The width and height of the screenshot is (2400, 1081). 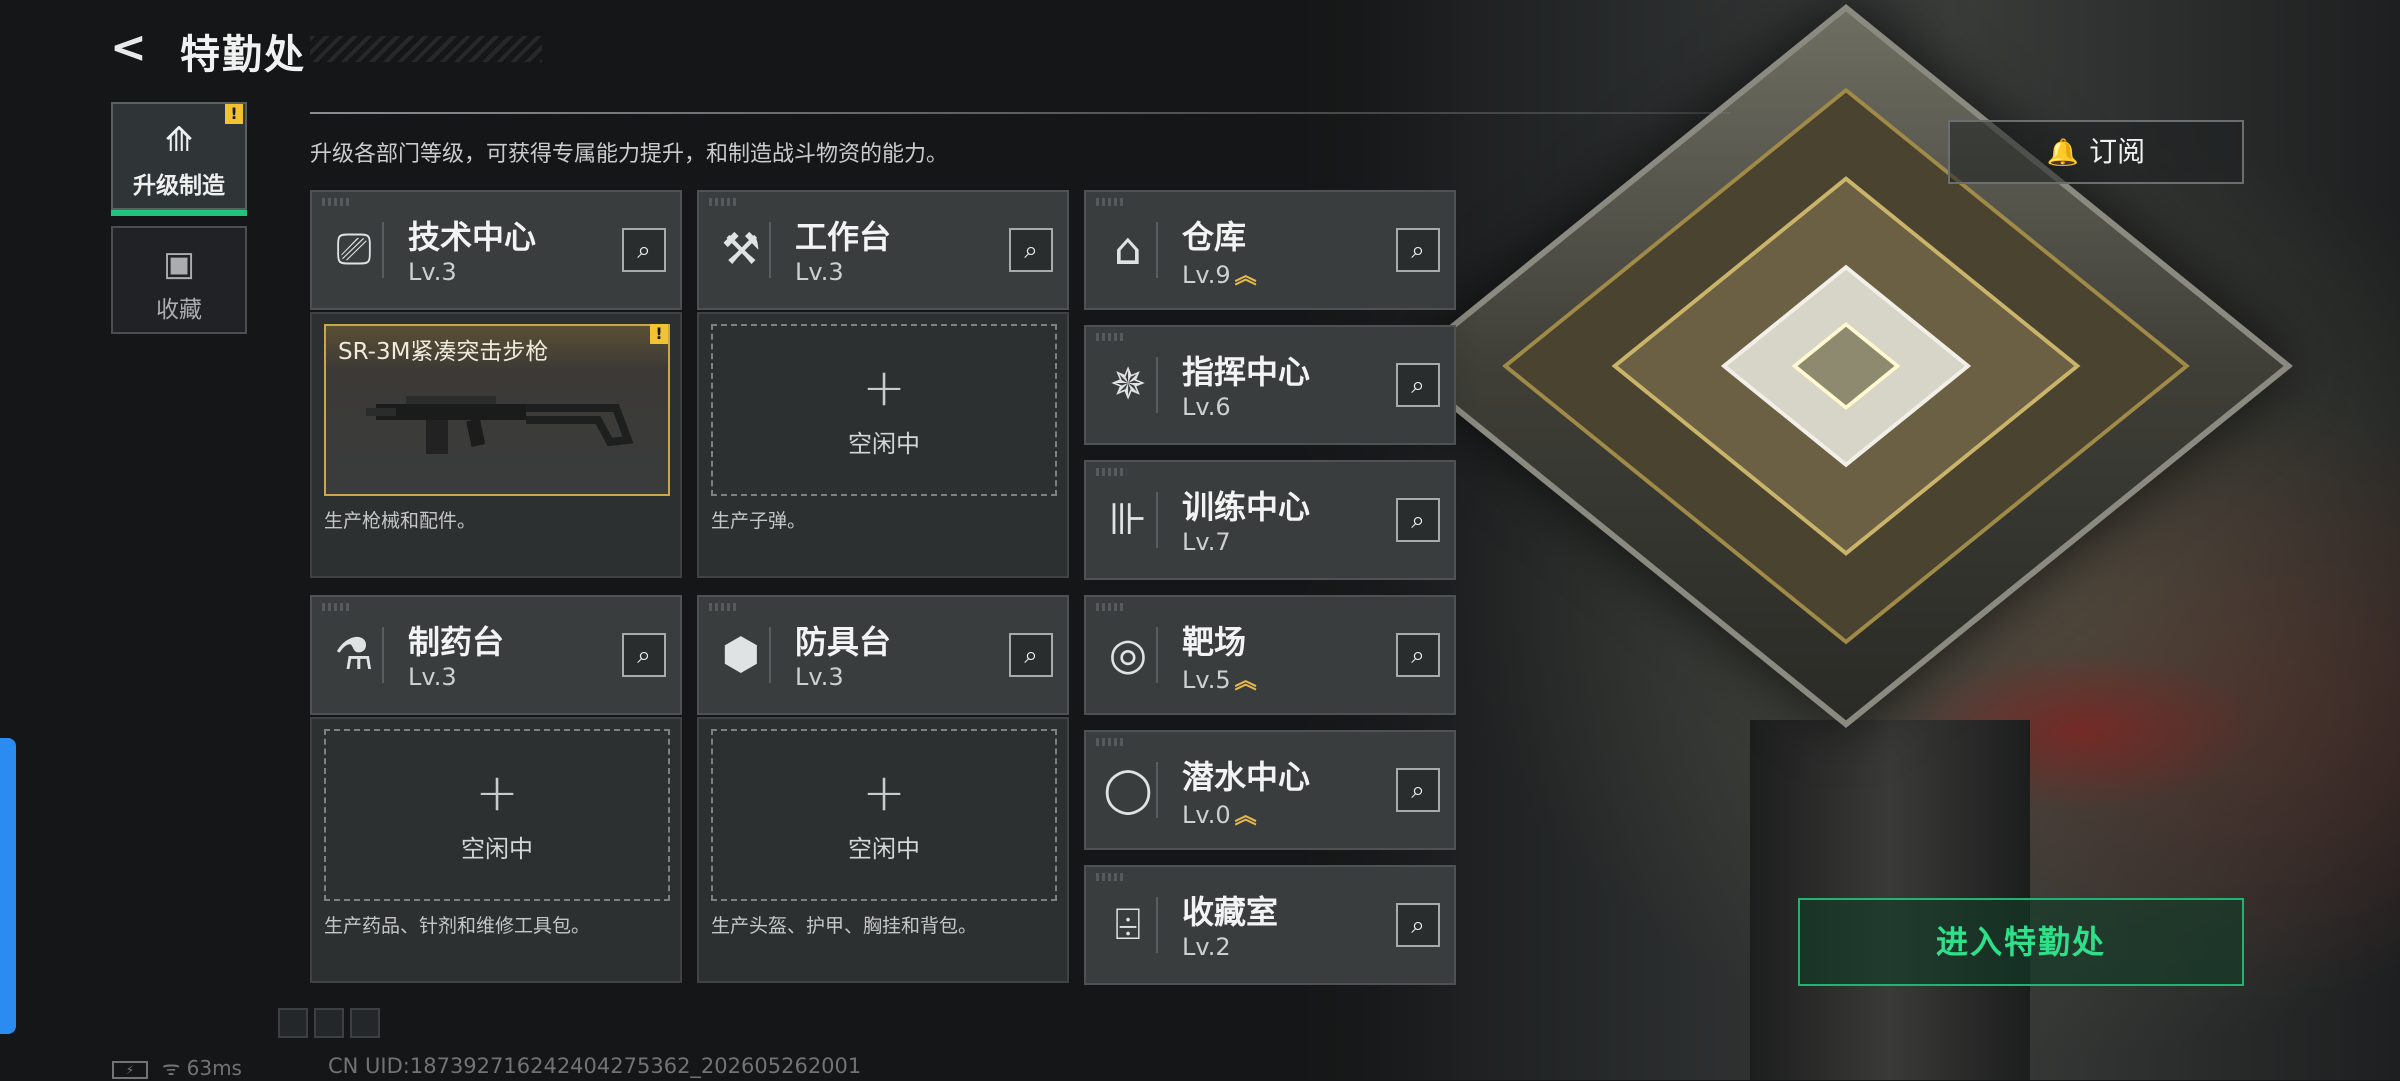 I want to click on dept-name: 指挥中心, so click(x=1246, y=372).